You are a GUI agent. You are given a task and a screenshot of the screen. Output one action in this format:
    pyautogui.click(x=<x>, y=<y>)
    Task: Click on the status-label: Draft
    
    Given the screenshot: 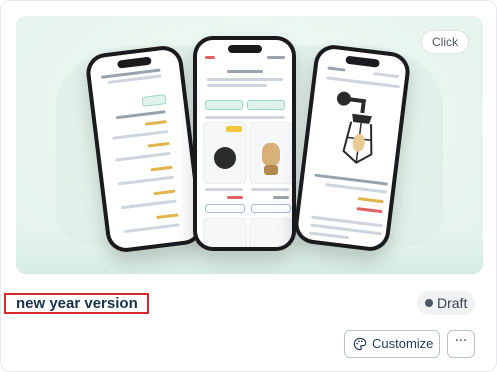 What is the action you would take?
    pyautogui.click(x=452, y=303)
    